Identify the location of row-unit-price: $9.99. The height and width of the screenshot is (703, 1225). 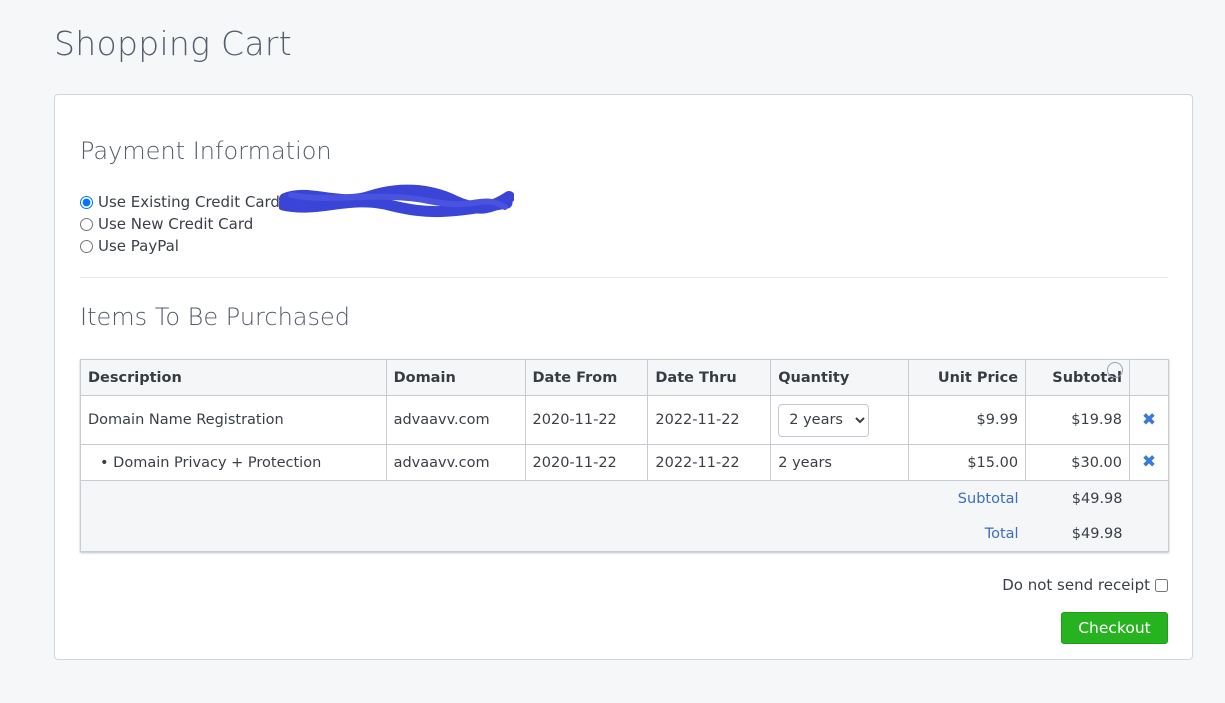
(967, 420).